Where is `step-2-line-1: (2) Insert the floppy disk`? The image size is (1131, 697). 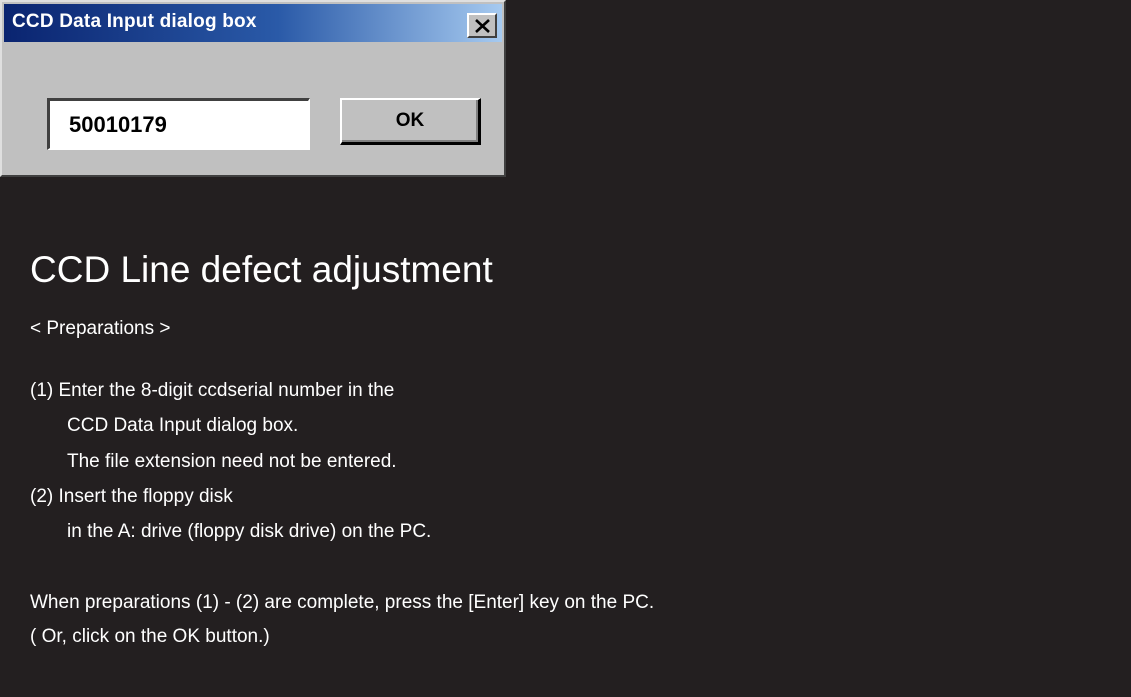 step-2-line-1: (2) Insert the floppy disk is located at coordinates (131, 496).